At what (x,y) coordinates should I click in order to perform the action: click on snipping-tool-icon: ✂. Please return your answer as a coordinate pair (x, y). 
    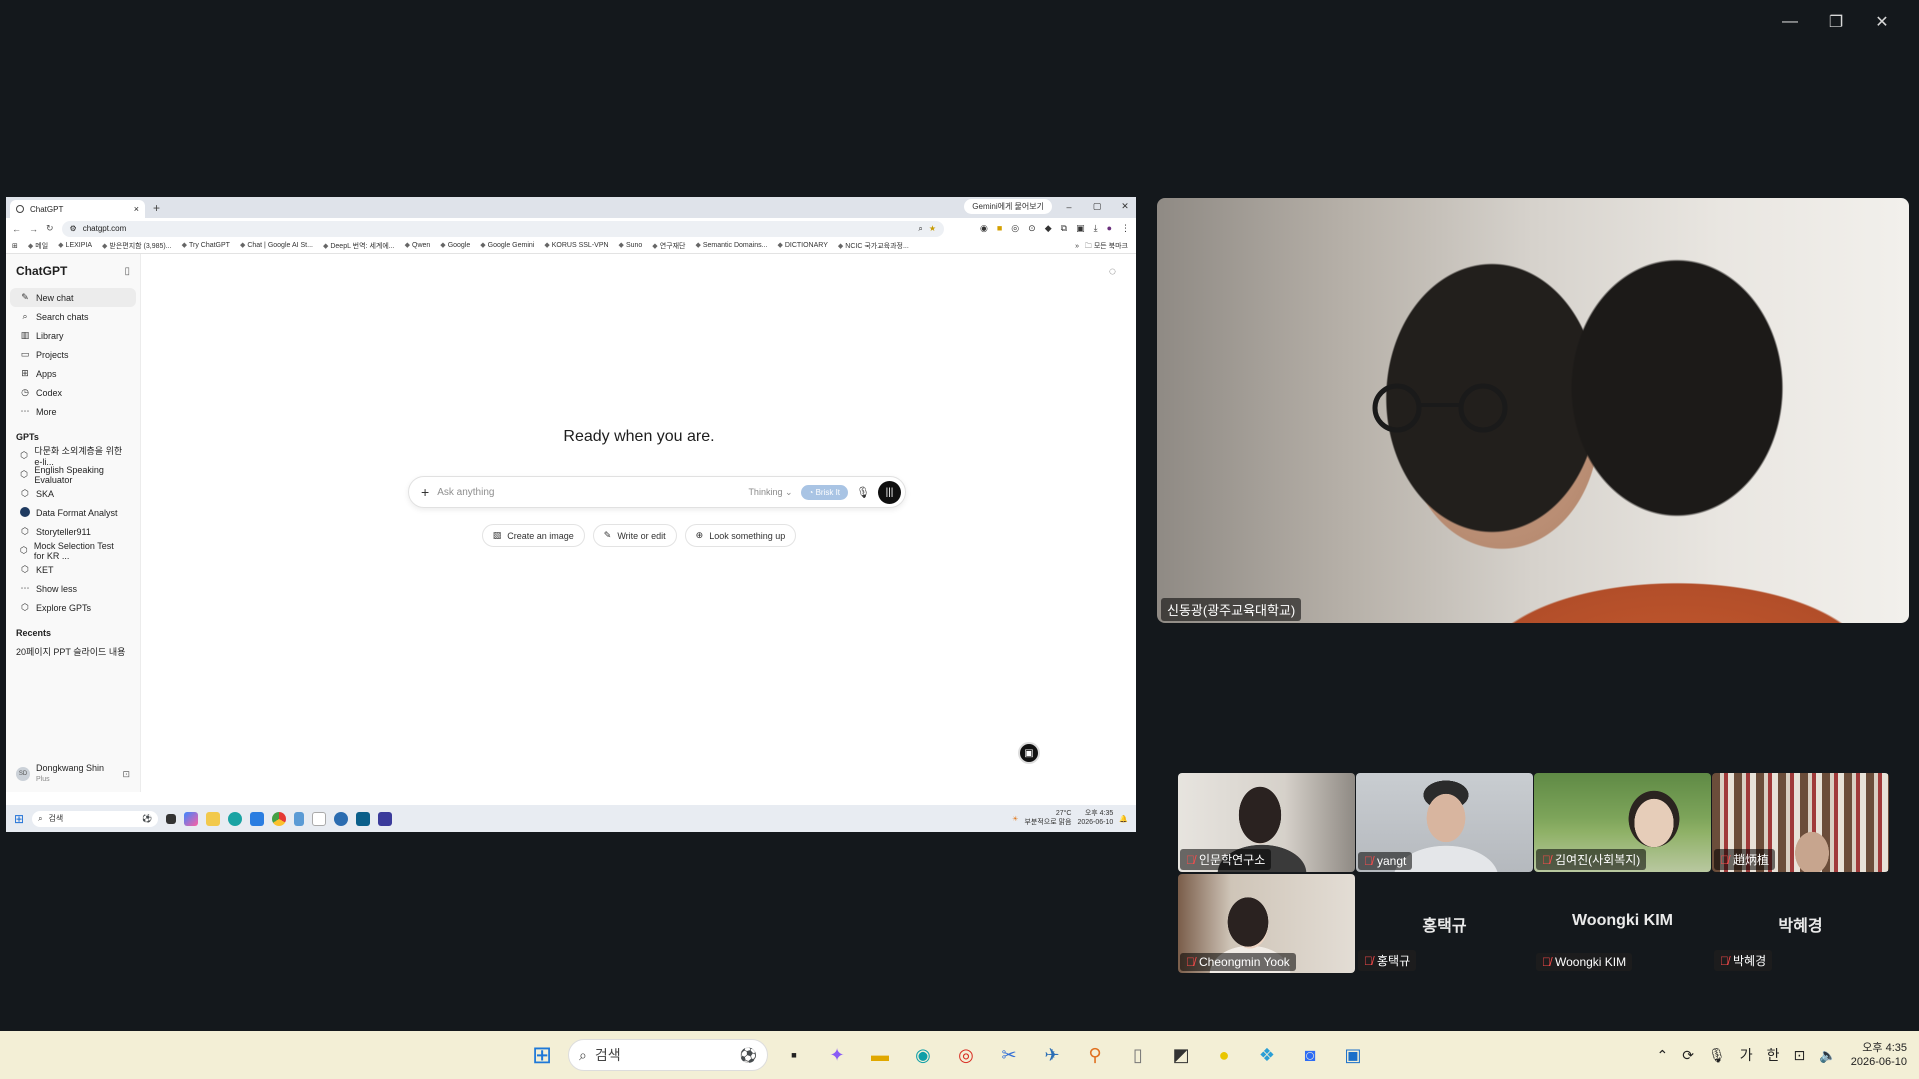
    Looking at the image, I should click on (1009, 1055).